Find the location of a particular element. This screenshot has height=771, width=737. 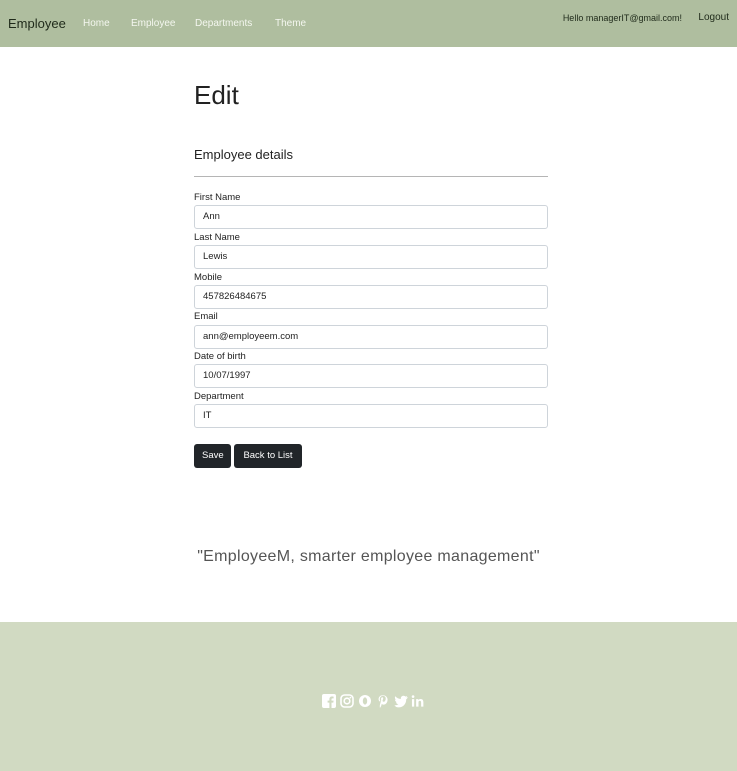

last-name-input: Lewis is located at coordinates (371, 257).